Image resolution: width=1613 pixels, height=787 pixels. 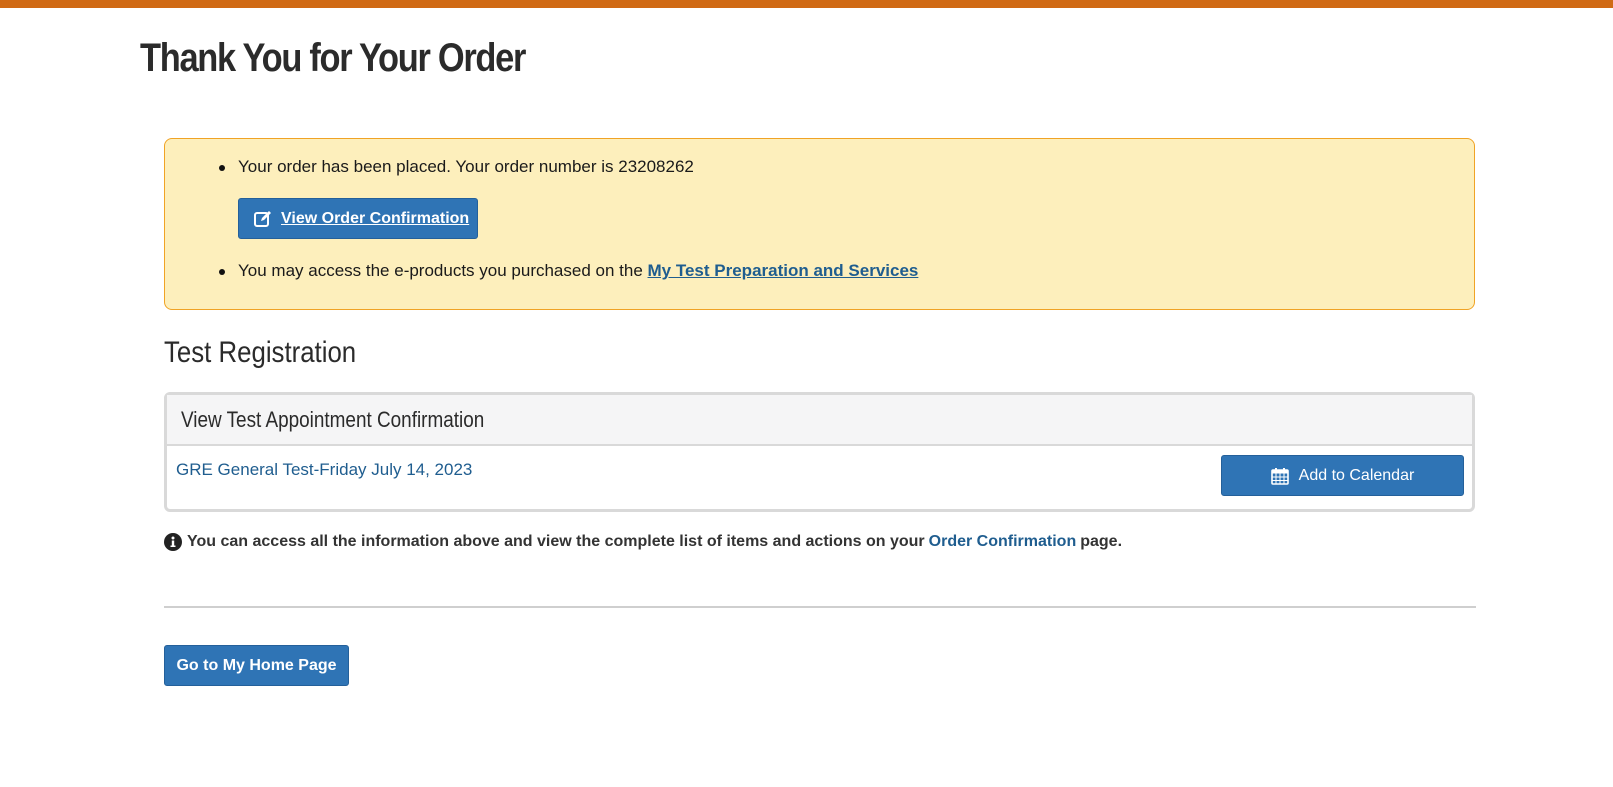 I want to click on page-title: Thank You for Your Order, so click(x=333, y=58).